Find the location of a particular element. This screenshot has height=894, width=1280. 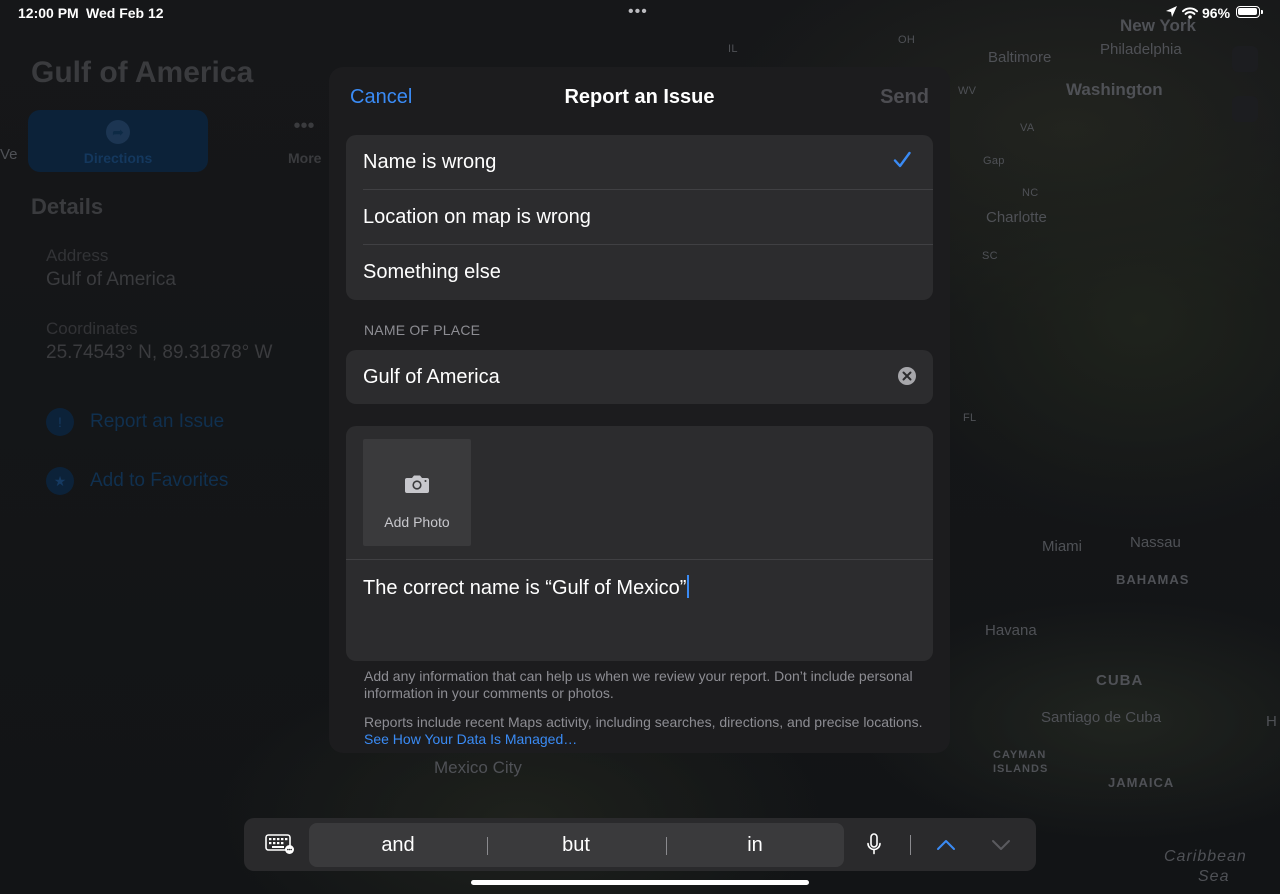

keyboard-shortcut-bar: and but in is located at coordinates (640, 844).